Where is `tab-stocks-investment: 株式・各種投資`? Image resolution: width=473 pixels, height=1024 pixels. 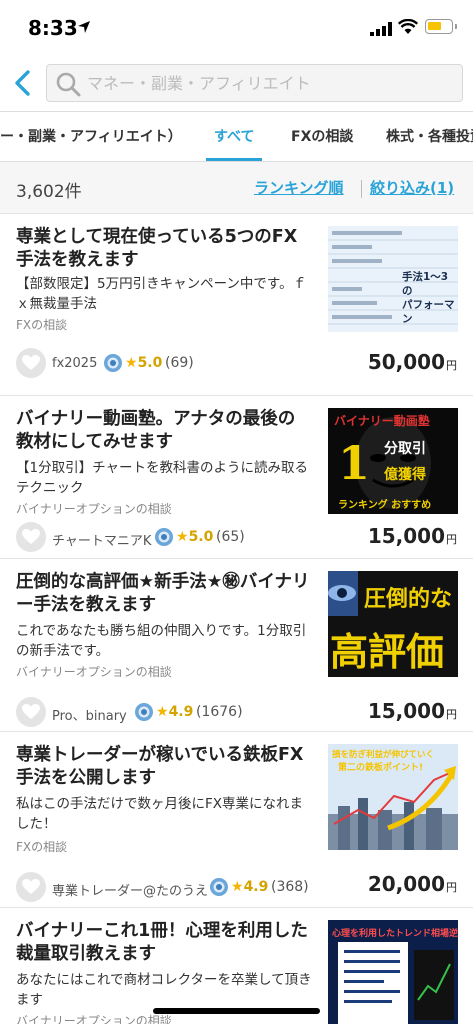
tab-stocks-investment: 株式・各種投資 is located at coordinates (429, 136).